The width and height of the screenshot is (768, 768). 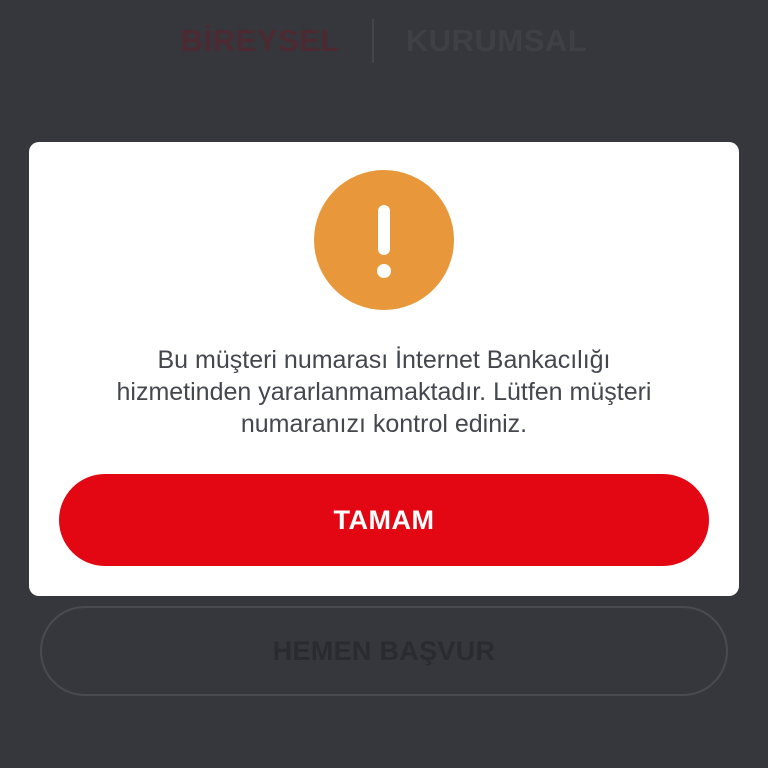 What do you see at coordinates (384, 271) in the screenshot?
I see `exclamation-dot` at bounding box center [384, 271].